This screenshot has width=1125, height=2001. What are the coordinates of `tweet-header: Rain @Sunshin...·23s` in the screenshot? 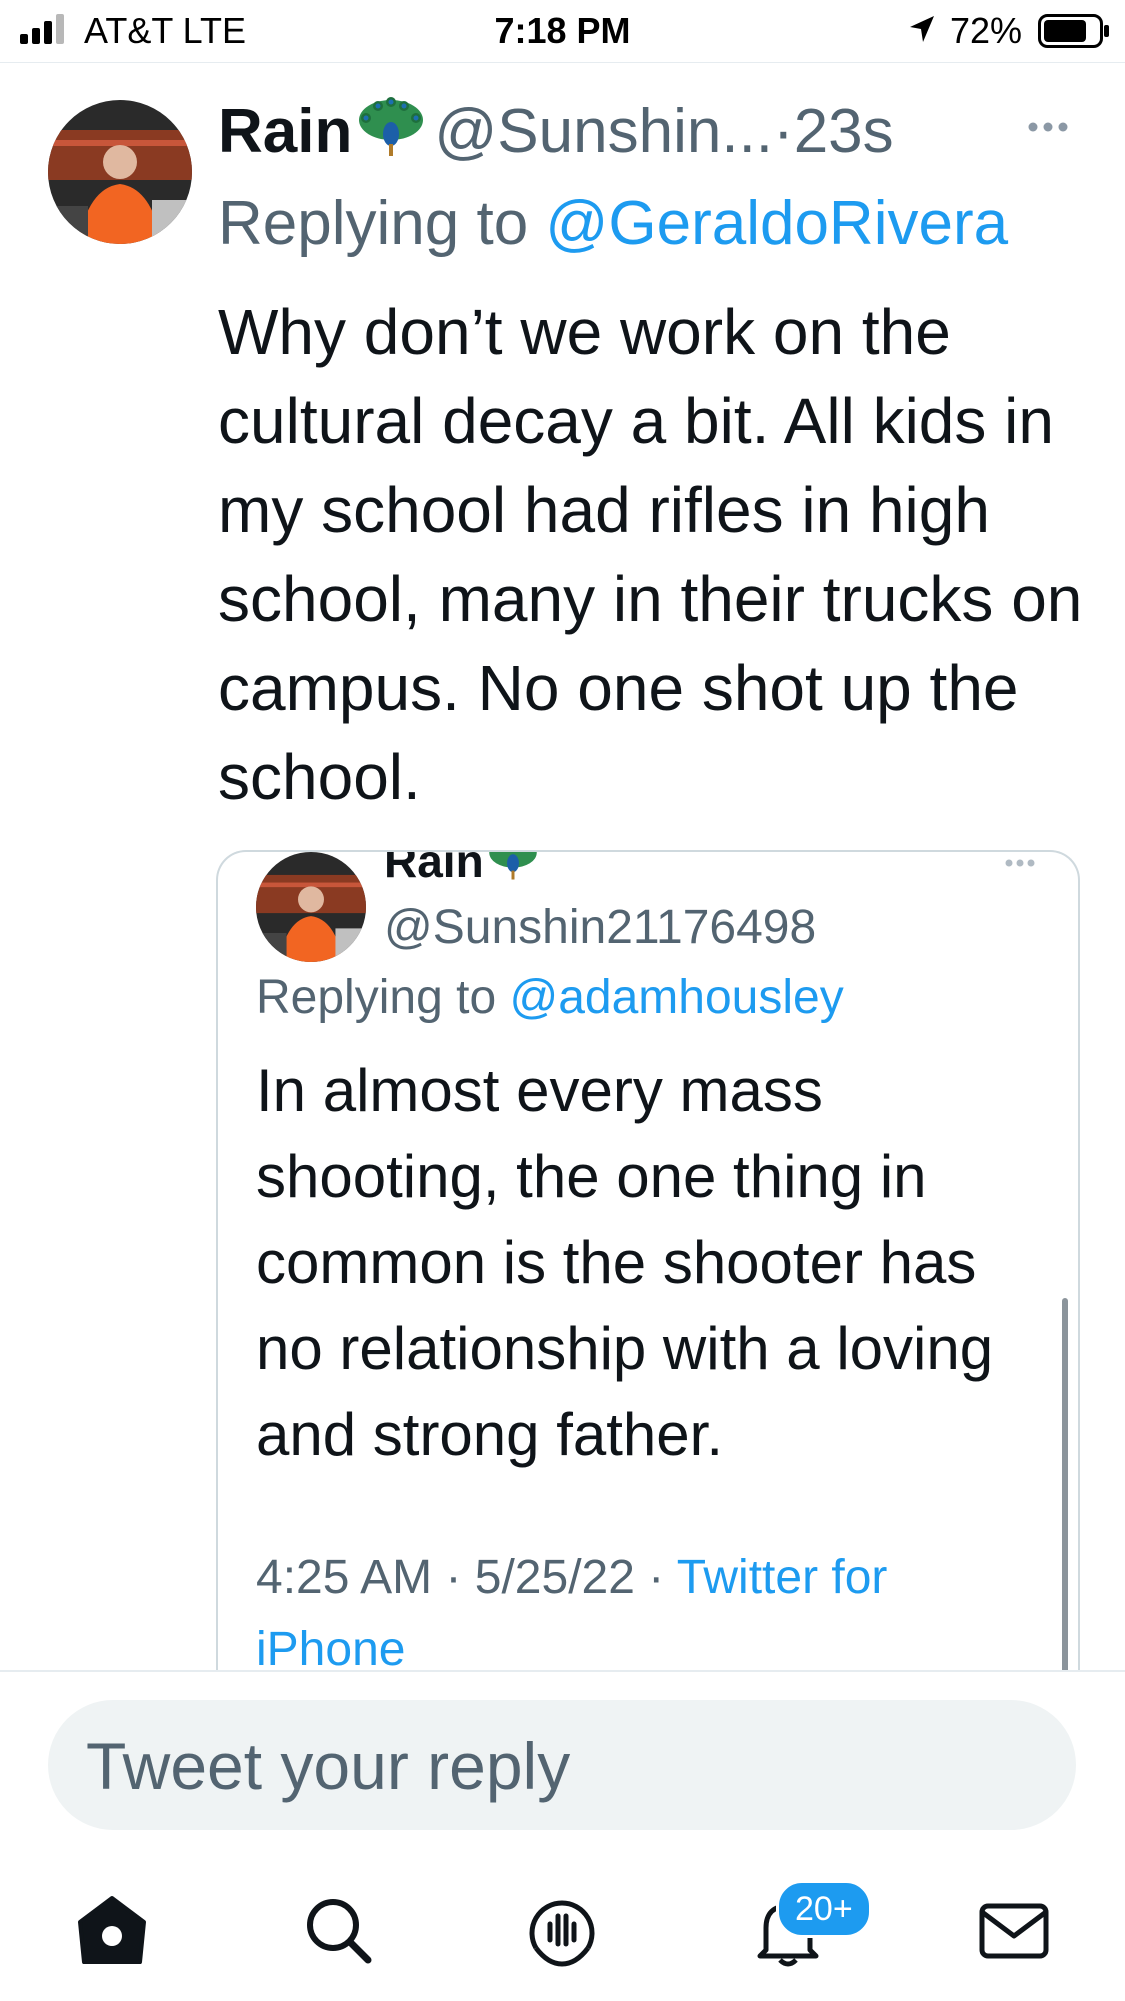 It's located at (556, 132).